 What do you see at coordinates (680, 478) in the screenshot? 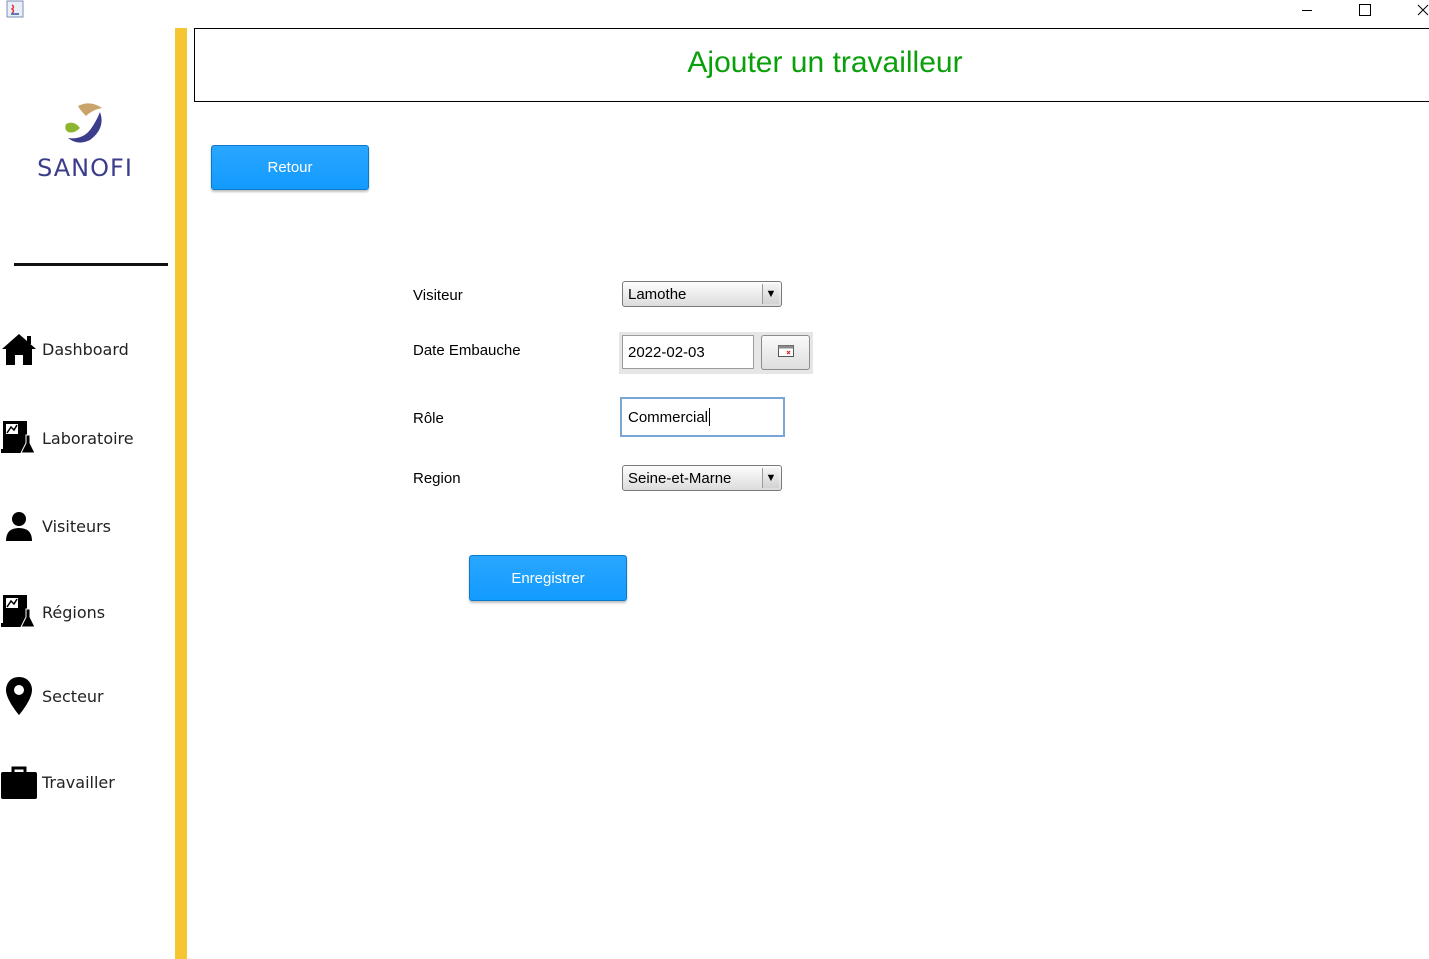
I see `region-select-value: Seine-et-Marne` at bounding box center [680, 478].